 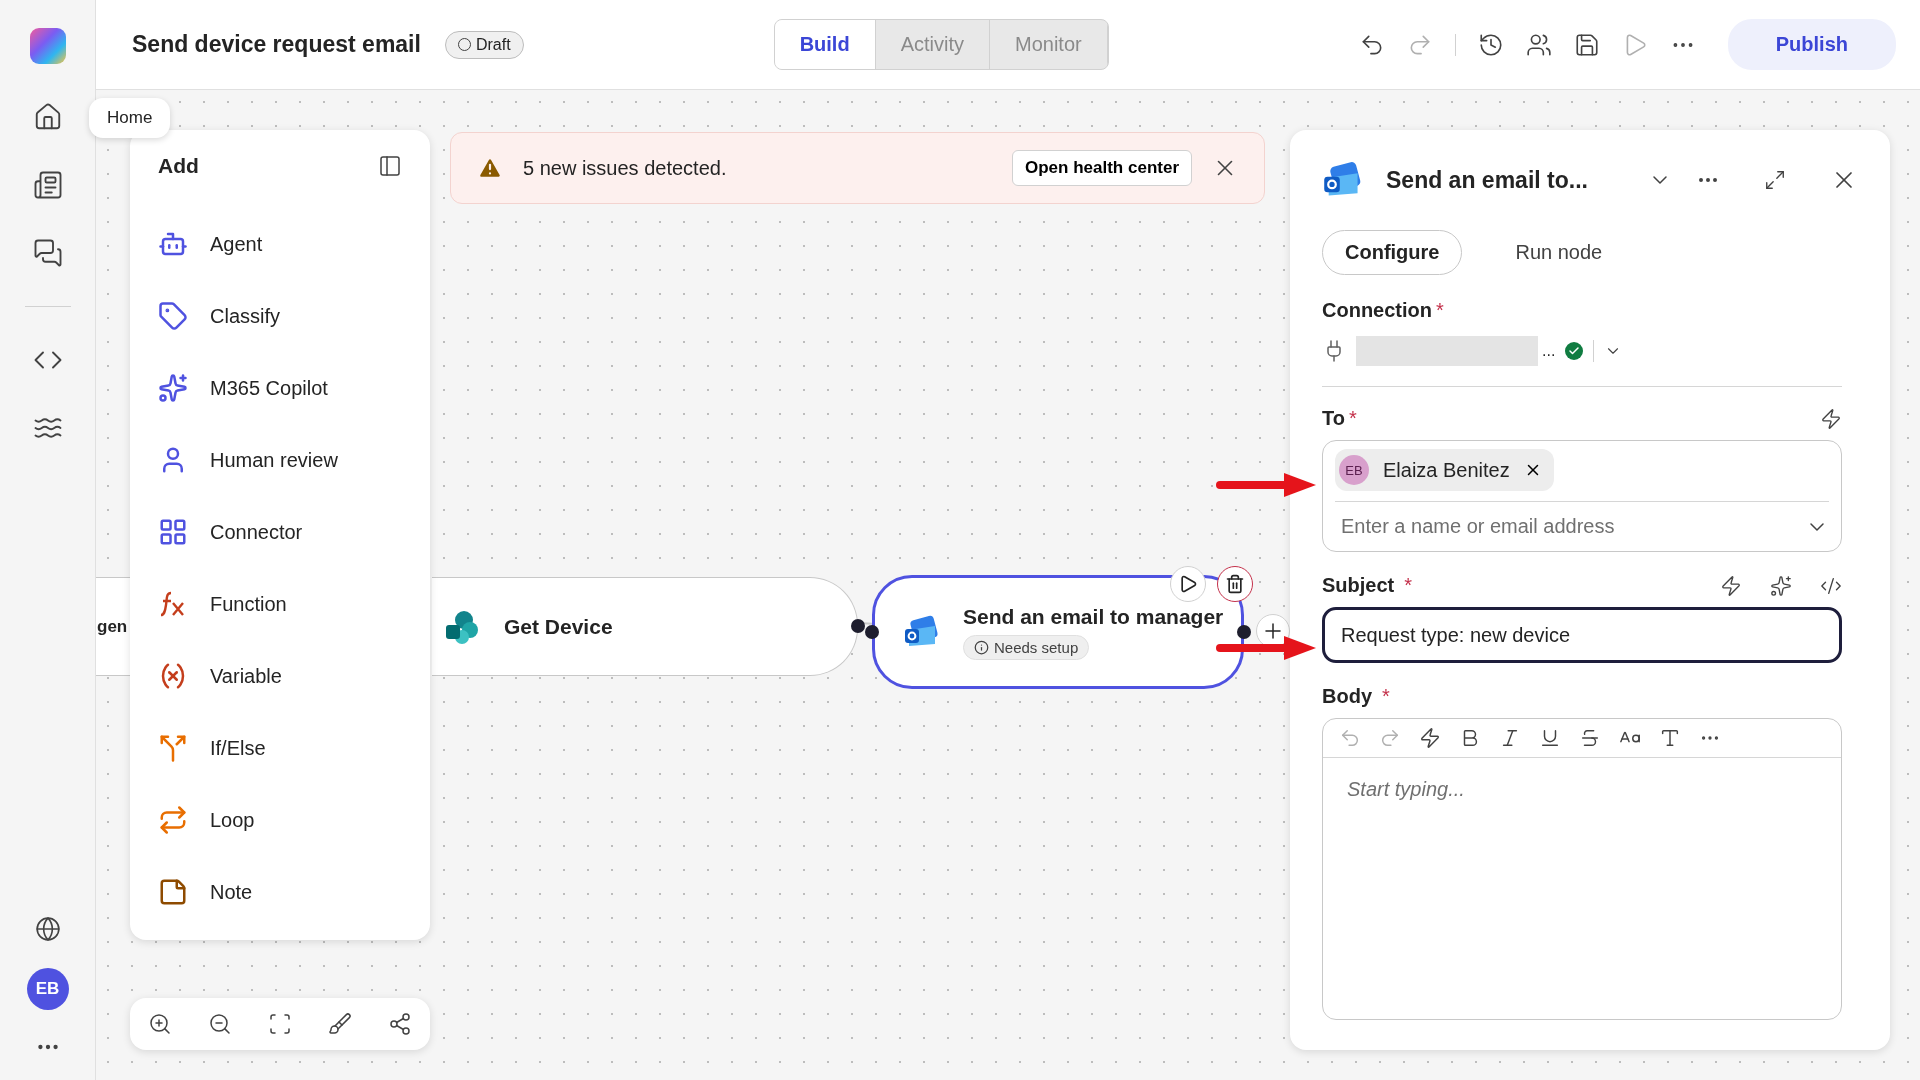 I want to click on node-type-label: Note, so click(x=231, y=892).